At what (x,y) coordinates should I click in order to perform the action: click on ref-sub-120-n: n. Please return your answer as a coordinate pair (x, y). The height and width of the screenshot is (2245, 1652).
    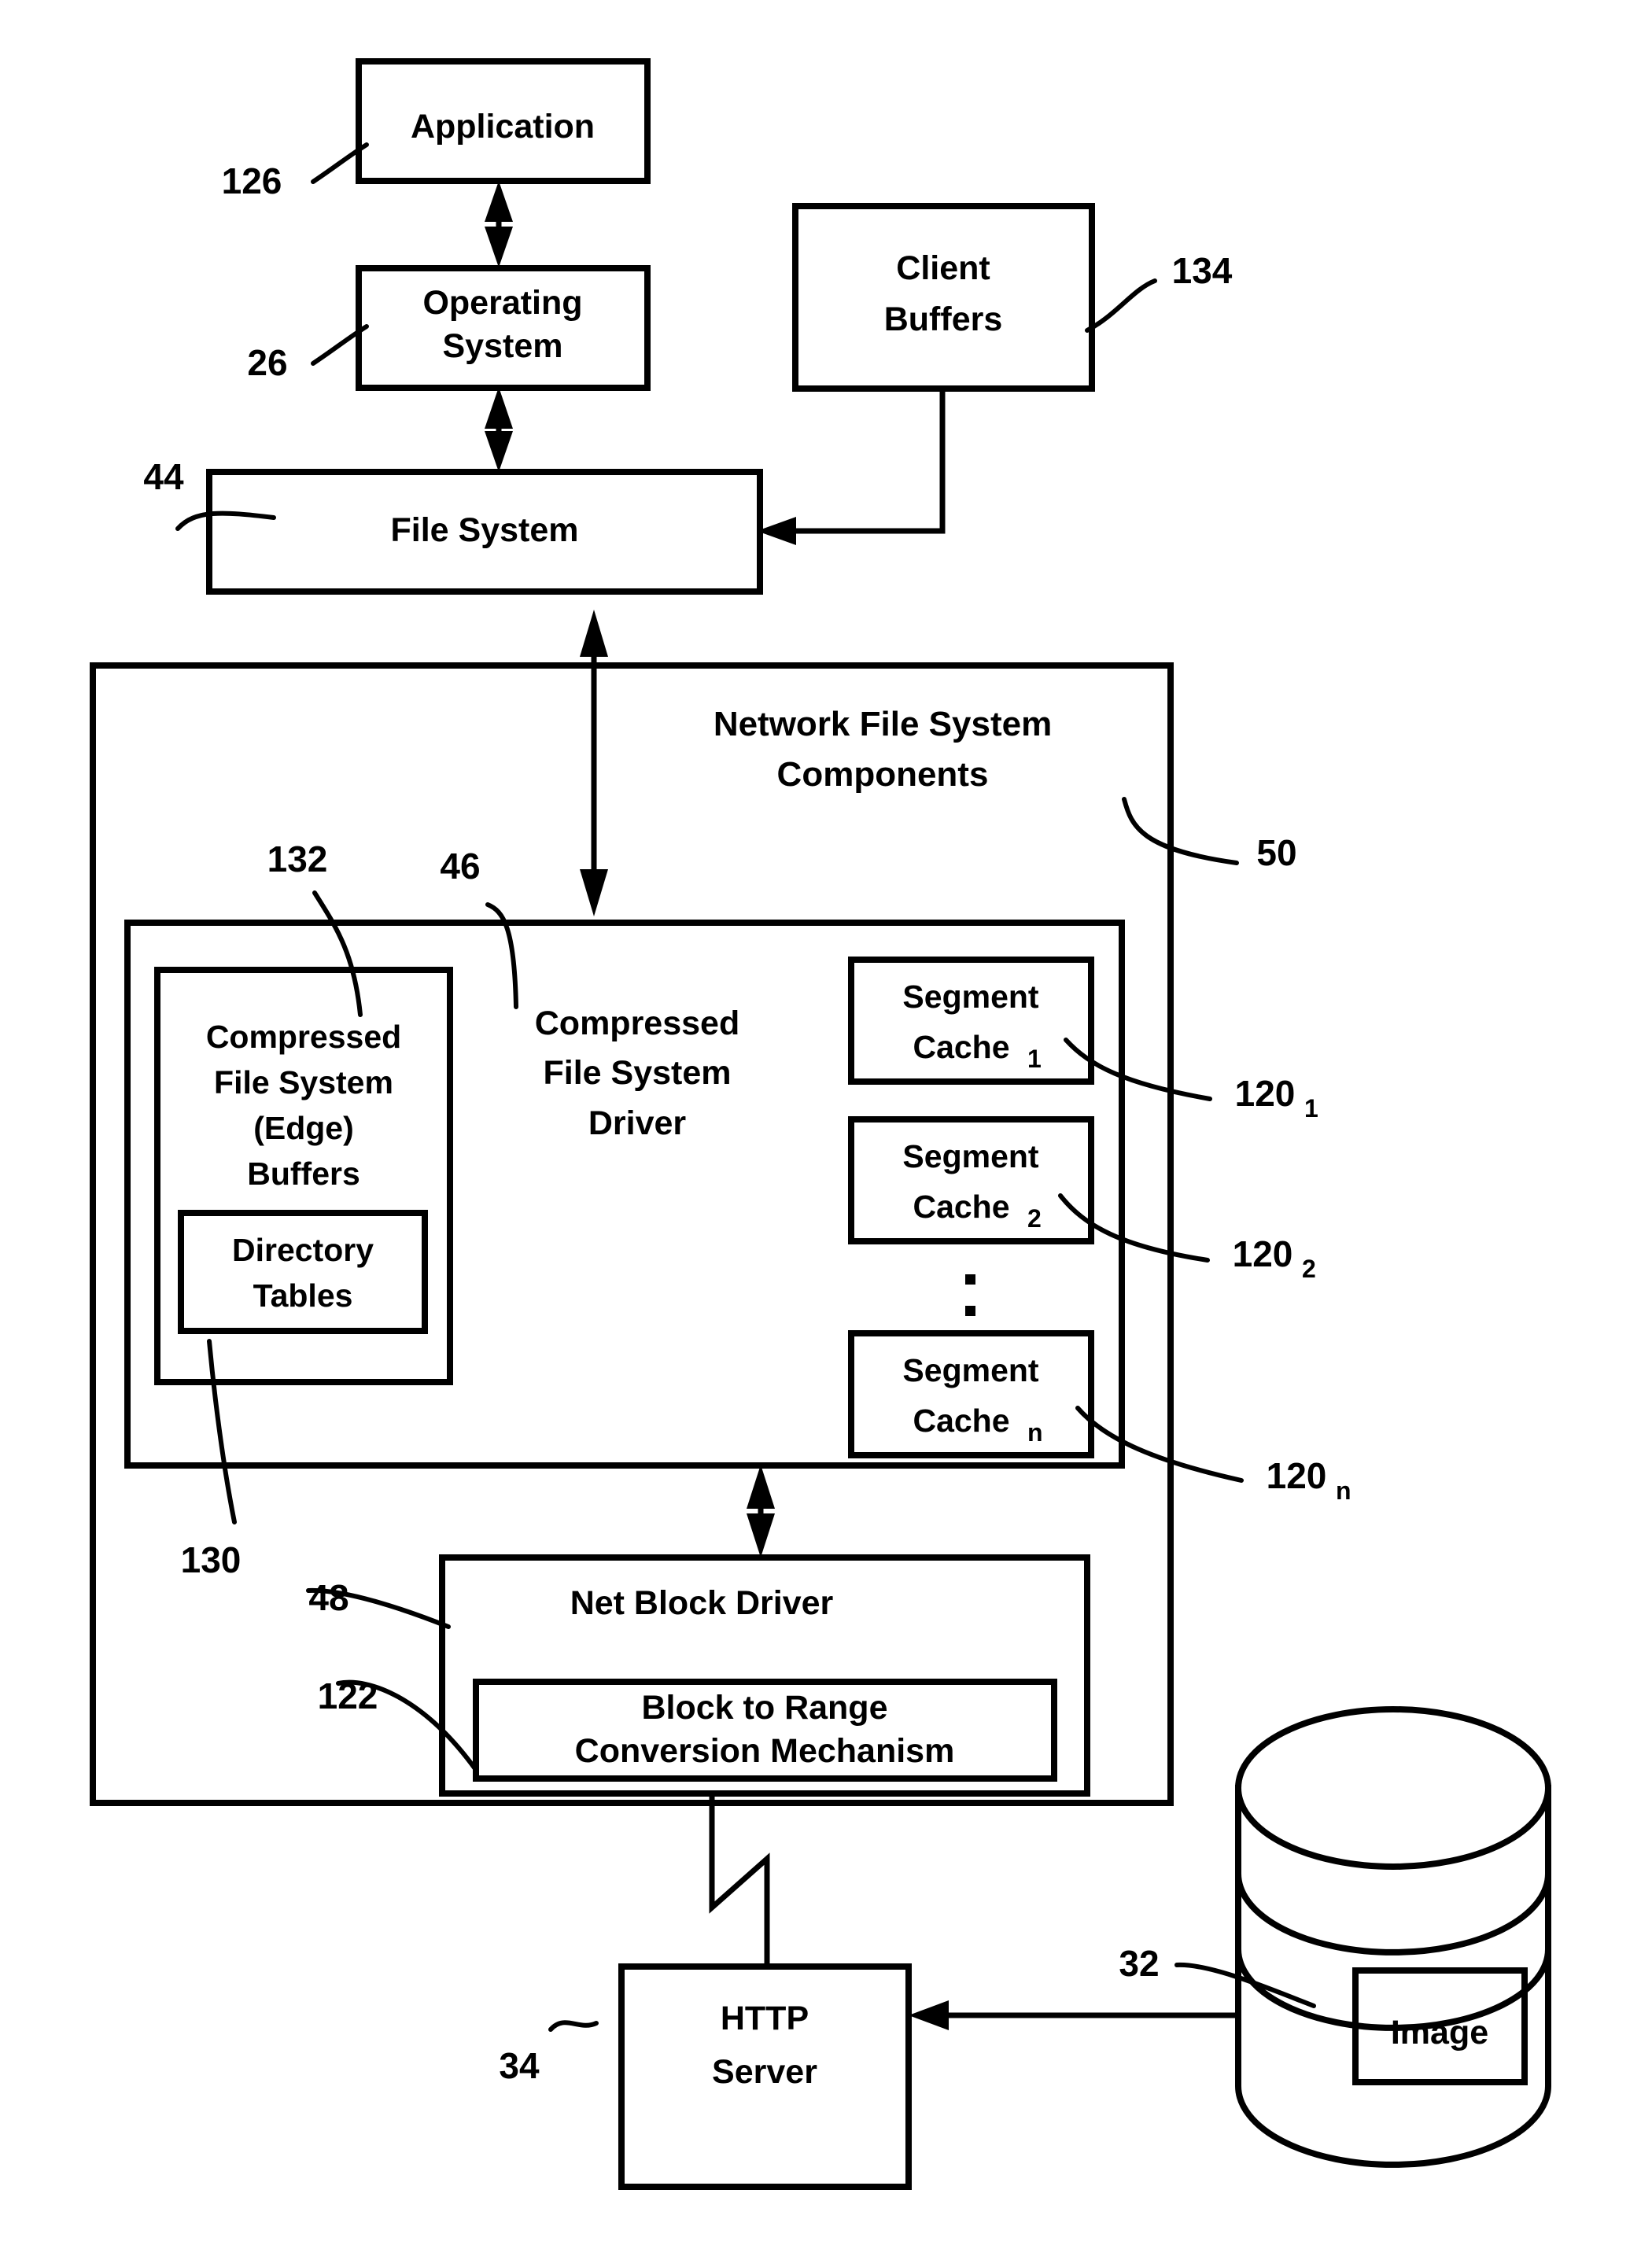
    Looking at the image, I should click on (1343, 1491).